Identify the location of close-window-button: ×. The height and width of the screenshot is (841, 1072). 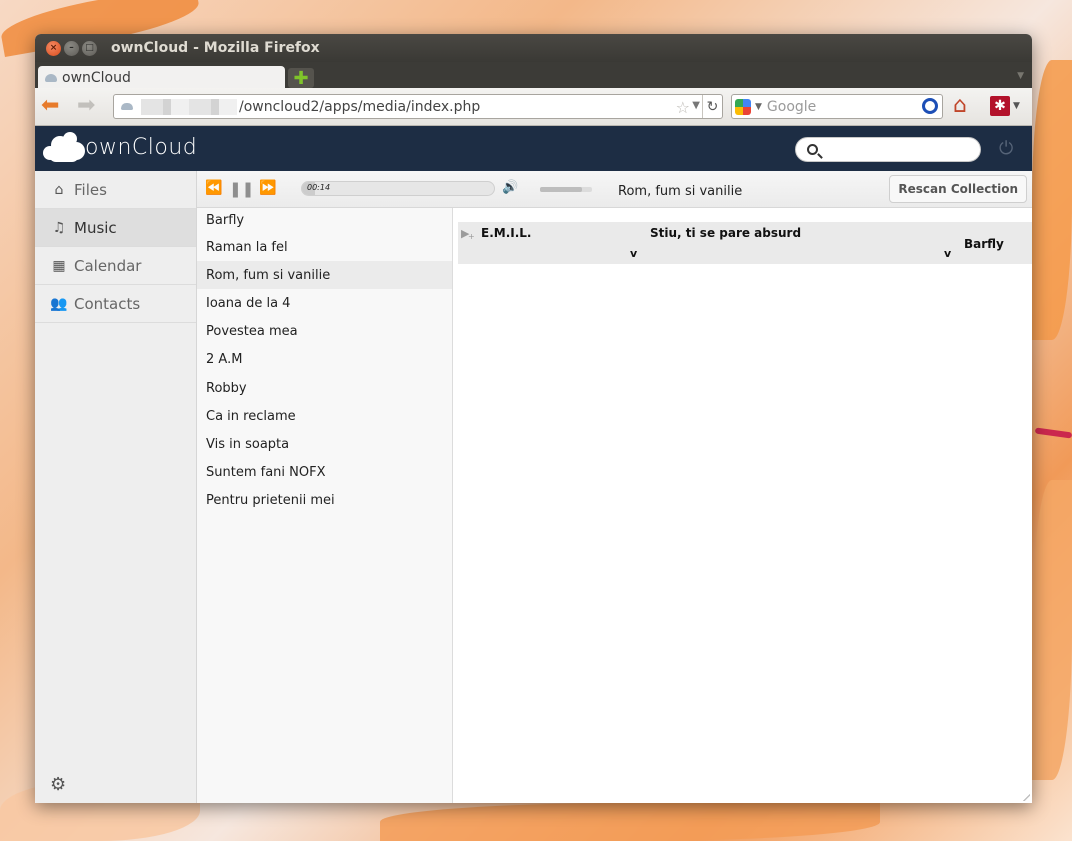
(53, 48).